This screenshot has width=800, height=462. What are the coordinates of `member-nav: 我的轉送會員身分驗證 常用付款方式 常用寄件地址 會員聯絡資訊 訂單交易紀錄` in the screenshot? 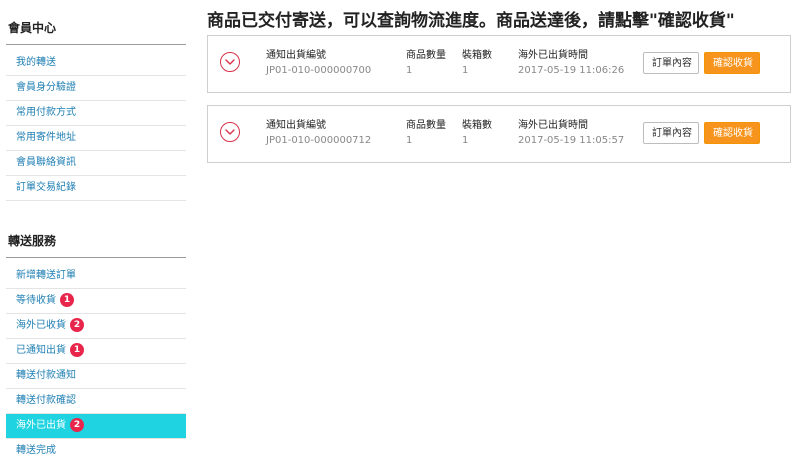 It's located at (96, 126).